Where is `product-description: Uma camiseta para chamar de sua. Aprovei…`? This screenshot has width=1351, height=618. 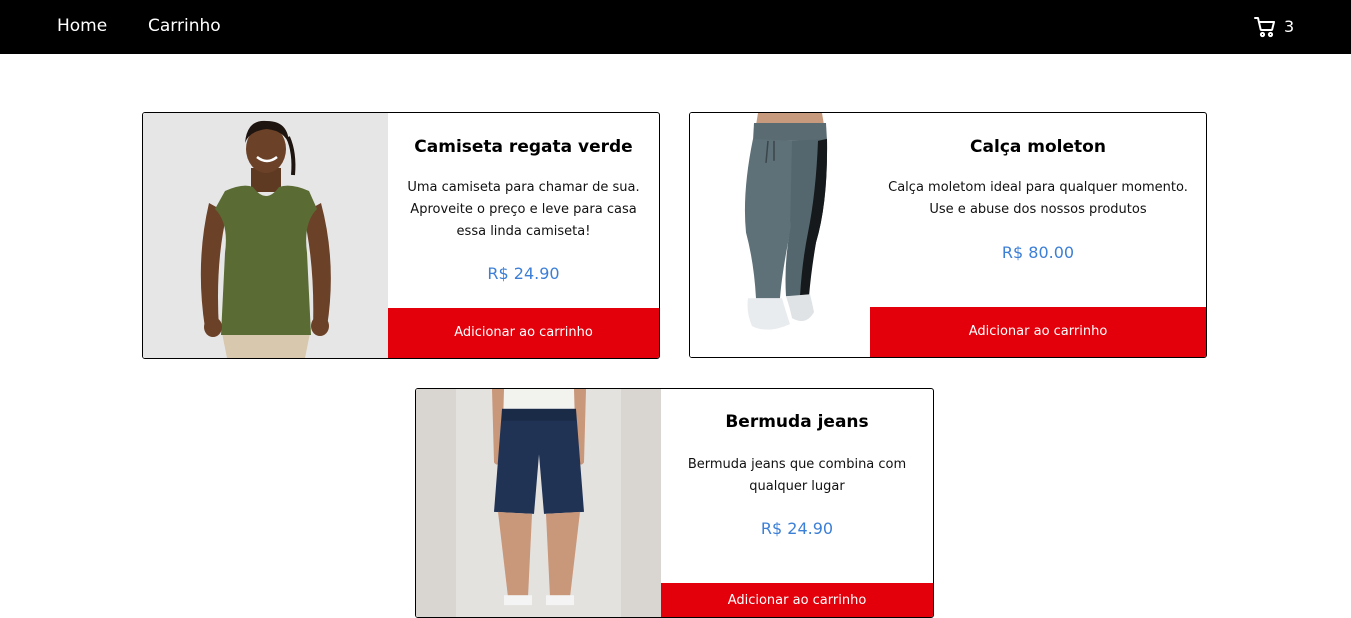
product-description: Uma camiseta para chamar de sua. Aprovei… is located at coordinates (523, 209).